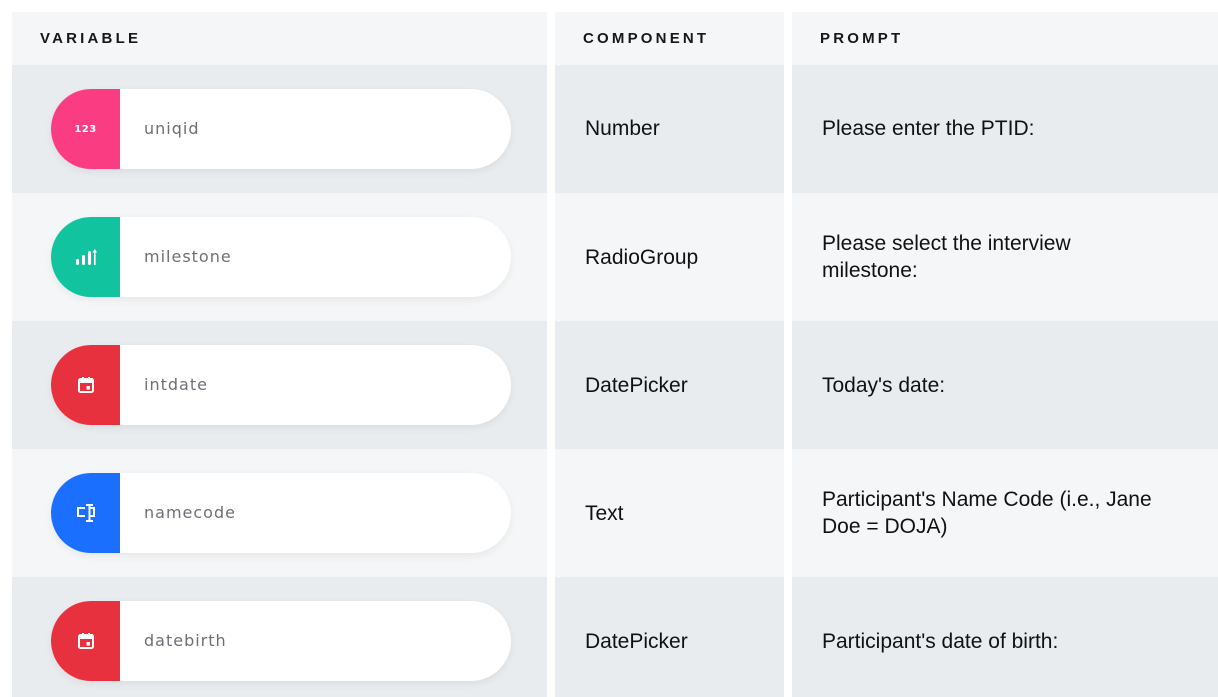  What do you see at coordinates (281, 385) in the screenshot?
I see `variable-chip-intdate: intdate` at bounding box center [281, 385].